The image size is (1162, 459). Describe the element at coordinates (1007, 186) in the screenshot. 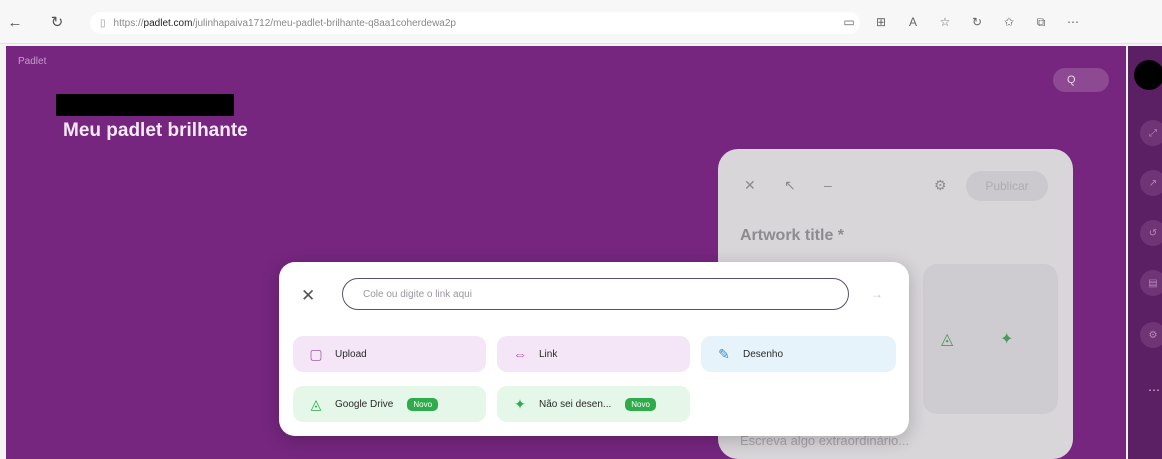

I see `publish-button: Publicar` at that location.